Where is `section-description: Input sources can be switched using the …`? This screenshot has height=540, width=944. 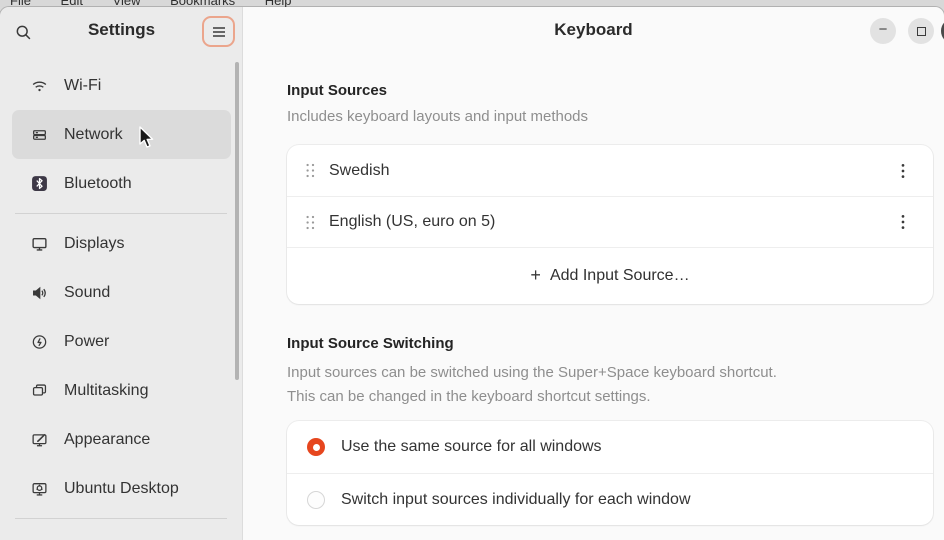
section-description: Input sources can be switched using the … is located at coordinates (610, 385).